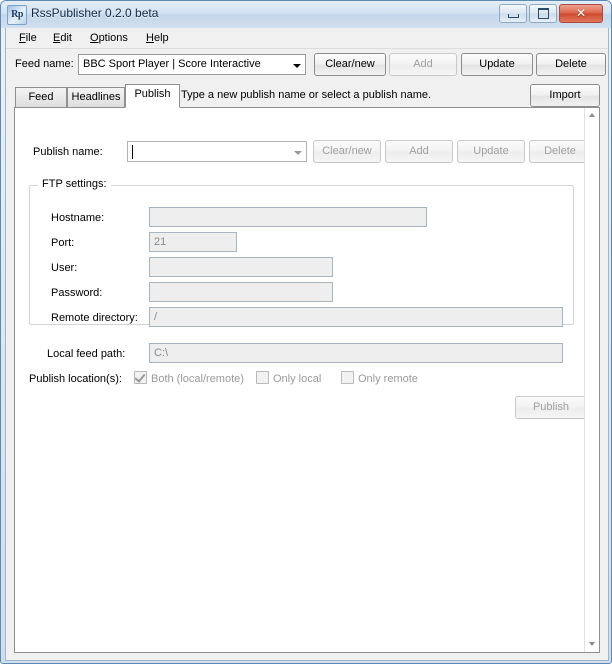 Image resolution: width=612 pixels, height=664 pixels. Describe the element at coordinates (44, 64) in the screenshot. I see `feed-name-label: Feed name:` at that location.